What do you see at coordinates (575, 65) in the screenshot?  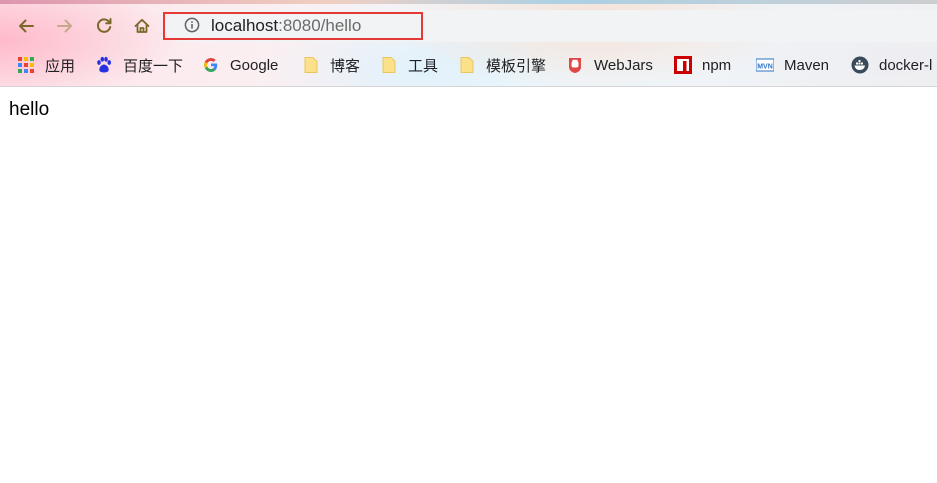 I see `webjars-icon` at bounding box center [575, 65].